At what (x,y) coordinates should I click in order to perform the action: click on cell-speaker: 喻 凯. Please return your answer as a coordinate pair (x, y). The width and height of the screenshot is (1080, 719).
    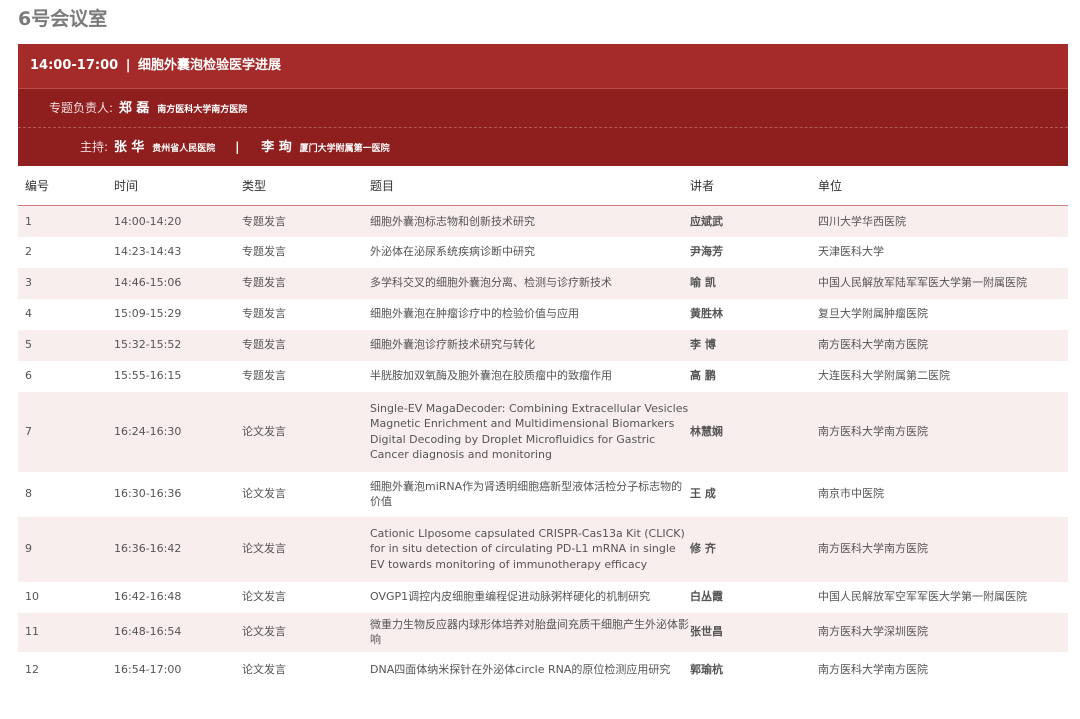
    Looking at the image, I should click on (703, 283).